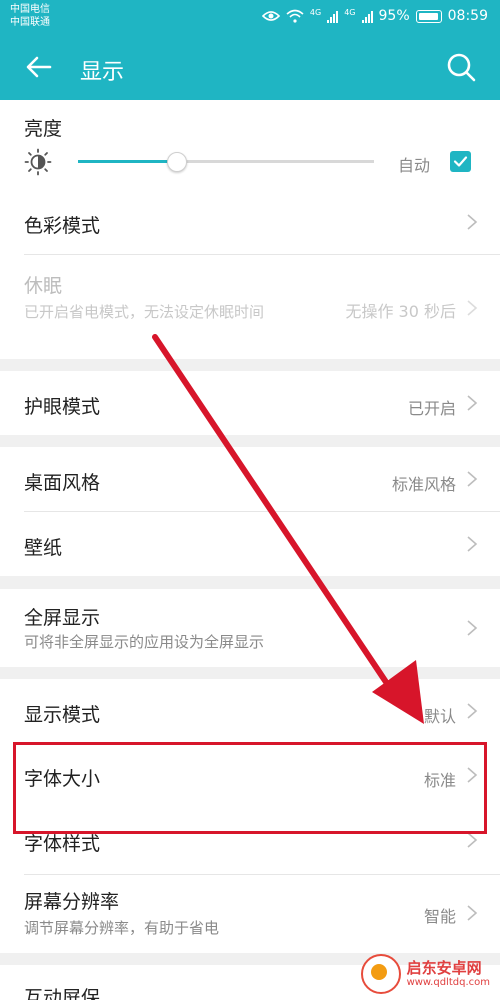  Describe the element at coordinates (414, 165) in the screenshot. I see `auto-brightness-label: 自动` at that location.